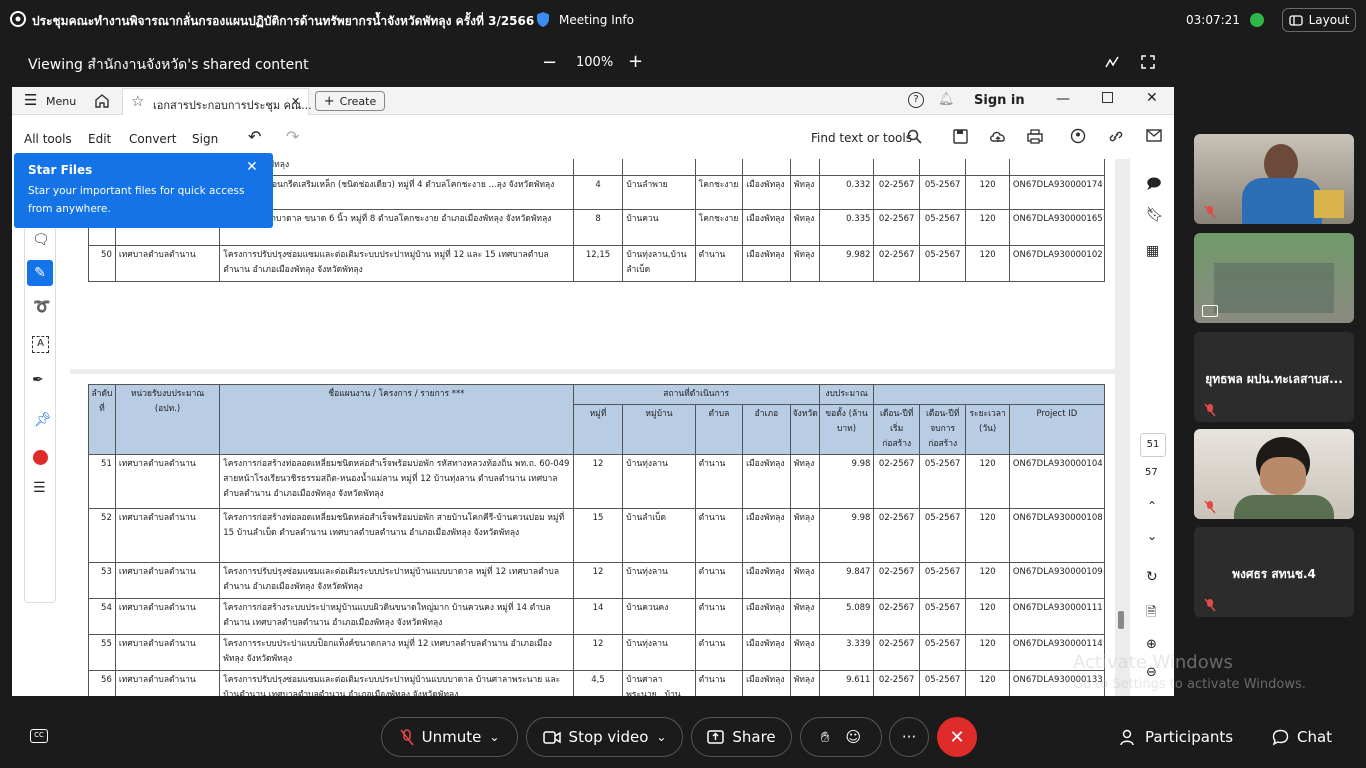 The height and width of the screenshot is (768, 1366). Describe the element at coordinates (846, 481) in the screenshot. I see `cell-budget: 9.98` at that location.